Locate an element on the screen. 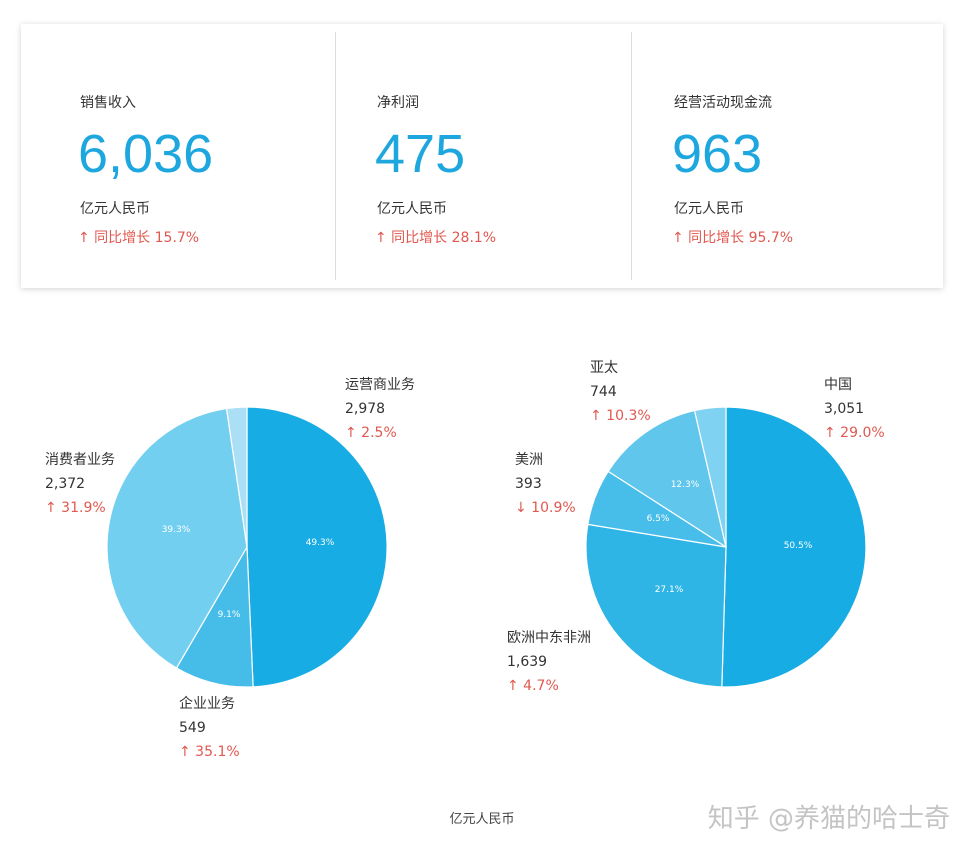 This screenshot has height=855, width=974. slice-name-label: 运营商业务 is located at coordinates (380, 385).